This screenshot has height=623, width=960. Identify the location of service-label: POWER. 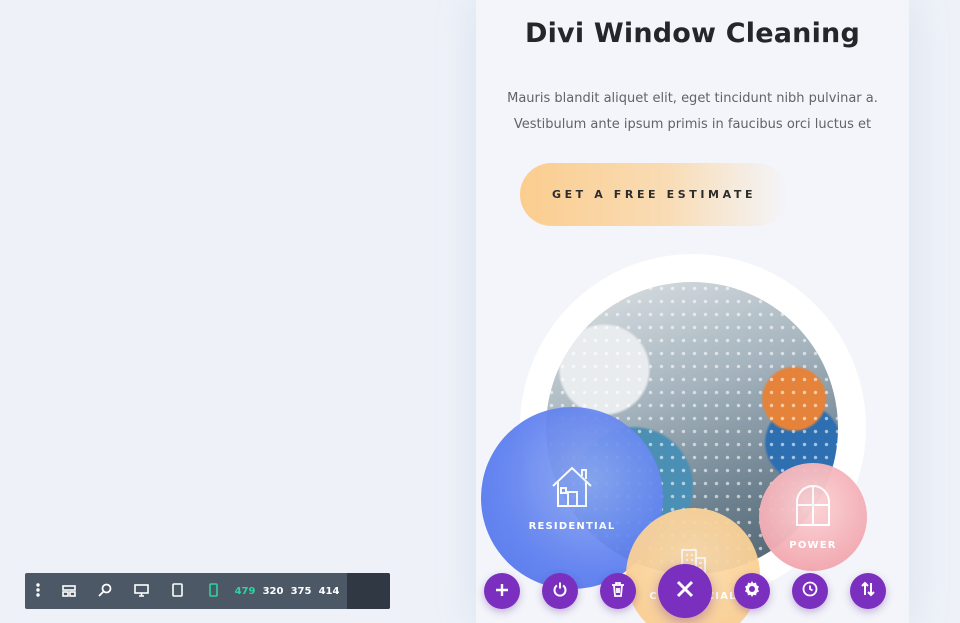
(813, 545).